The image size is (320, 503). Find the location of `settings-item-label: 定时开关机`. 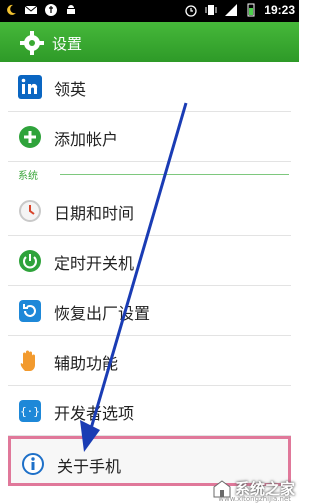

settings-item-label: 定时开关机 is located at coordinates (94, 263).